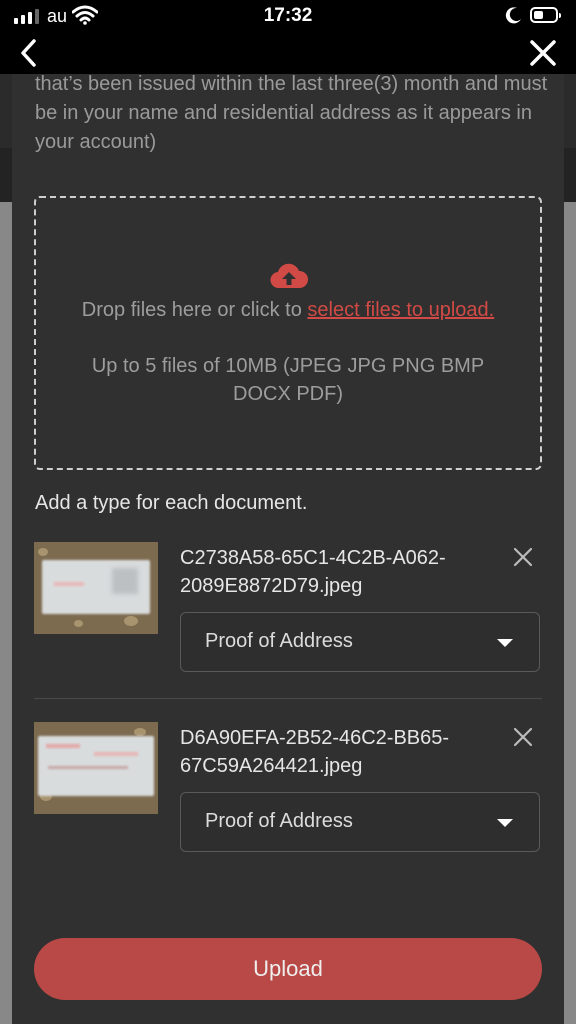 This screenshot has height=1024, width=576. I want to click on dropzone-prompt-text: Drop files here or click to, so click(194, 310).